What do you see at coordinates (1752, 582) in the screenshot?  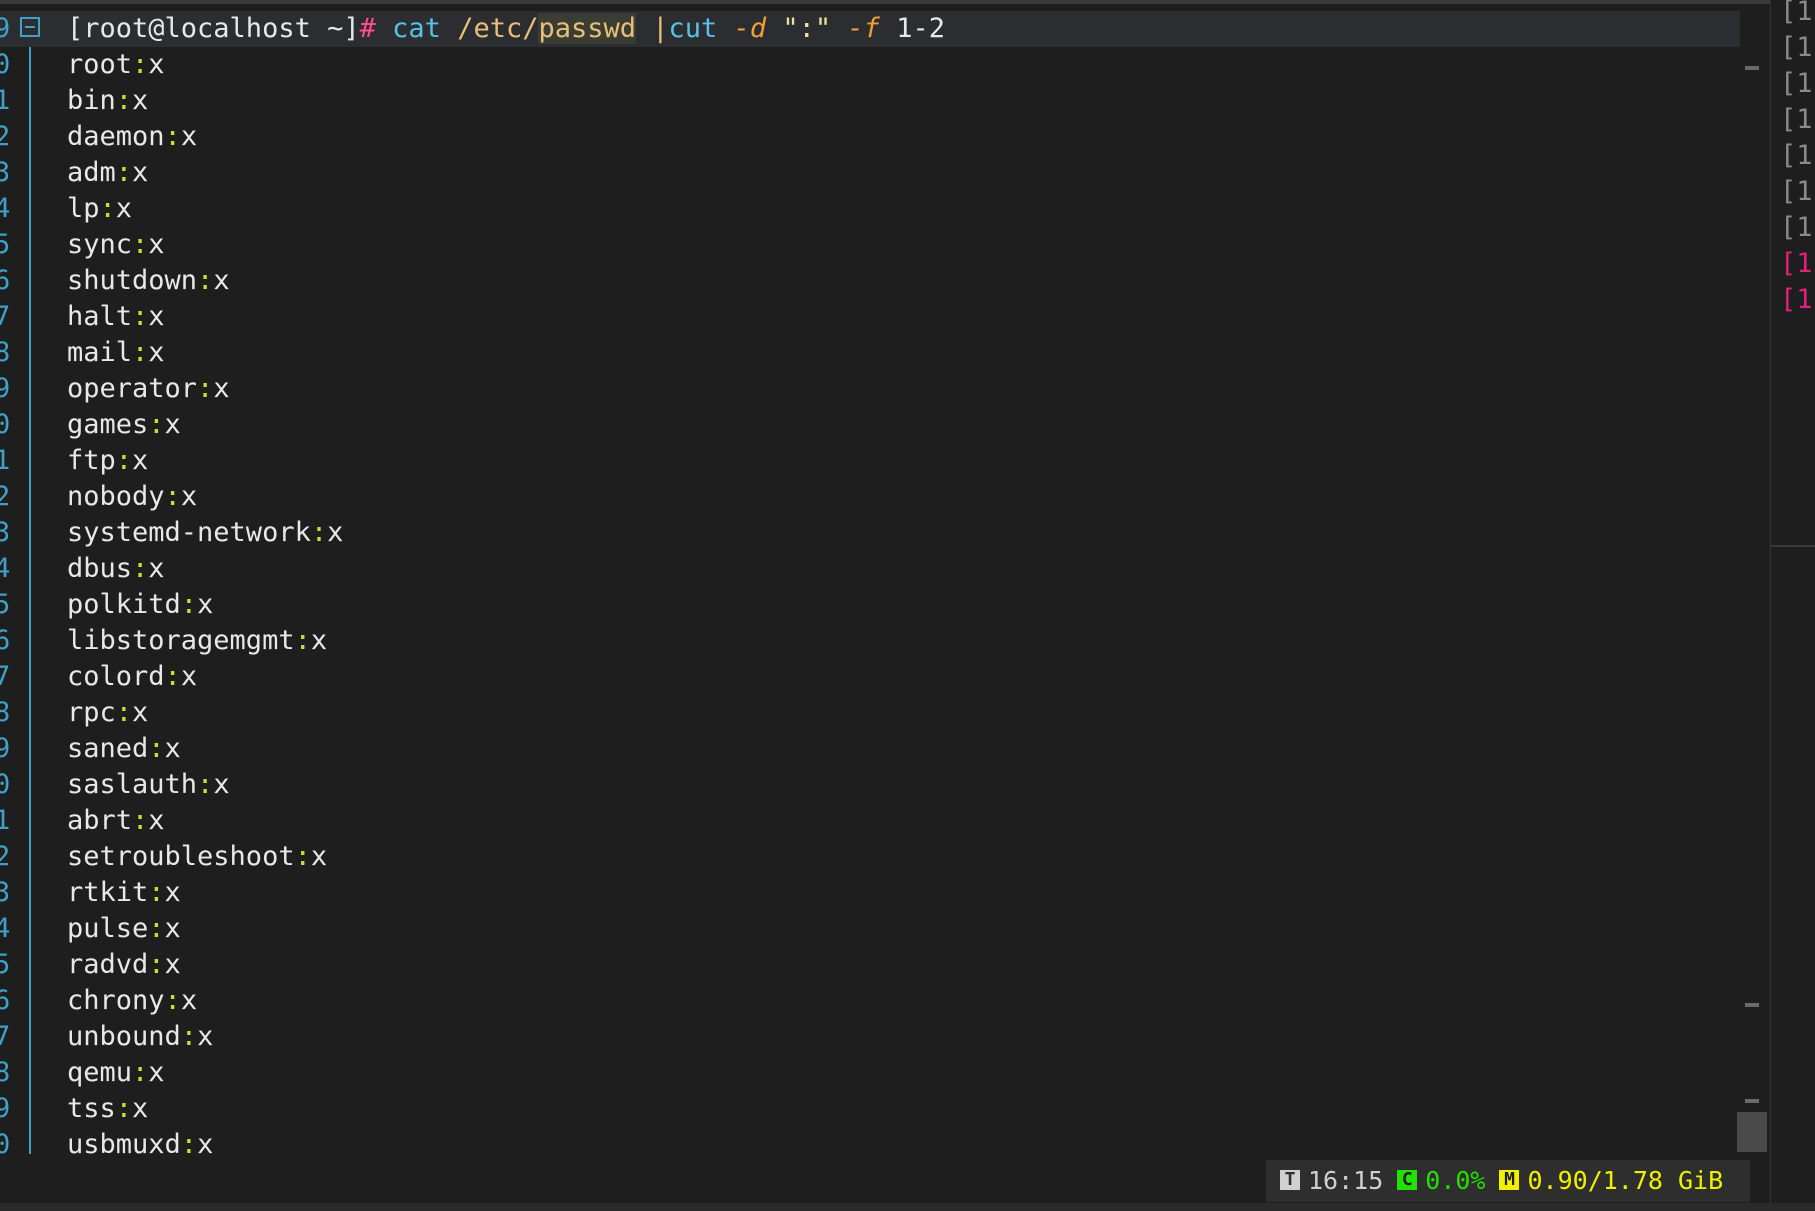 I see `scrollbar` at bounding box center [1752, 582].